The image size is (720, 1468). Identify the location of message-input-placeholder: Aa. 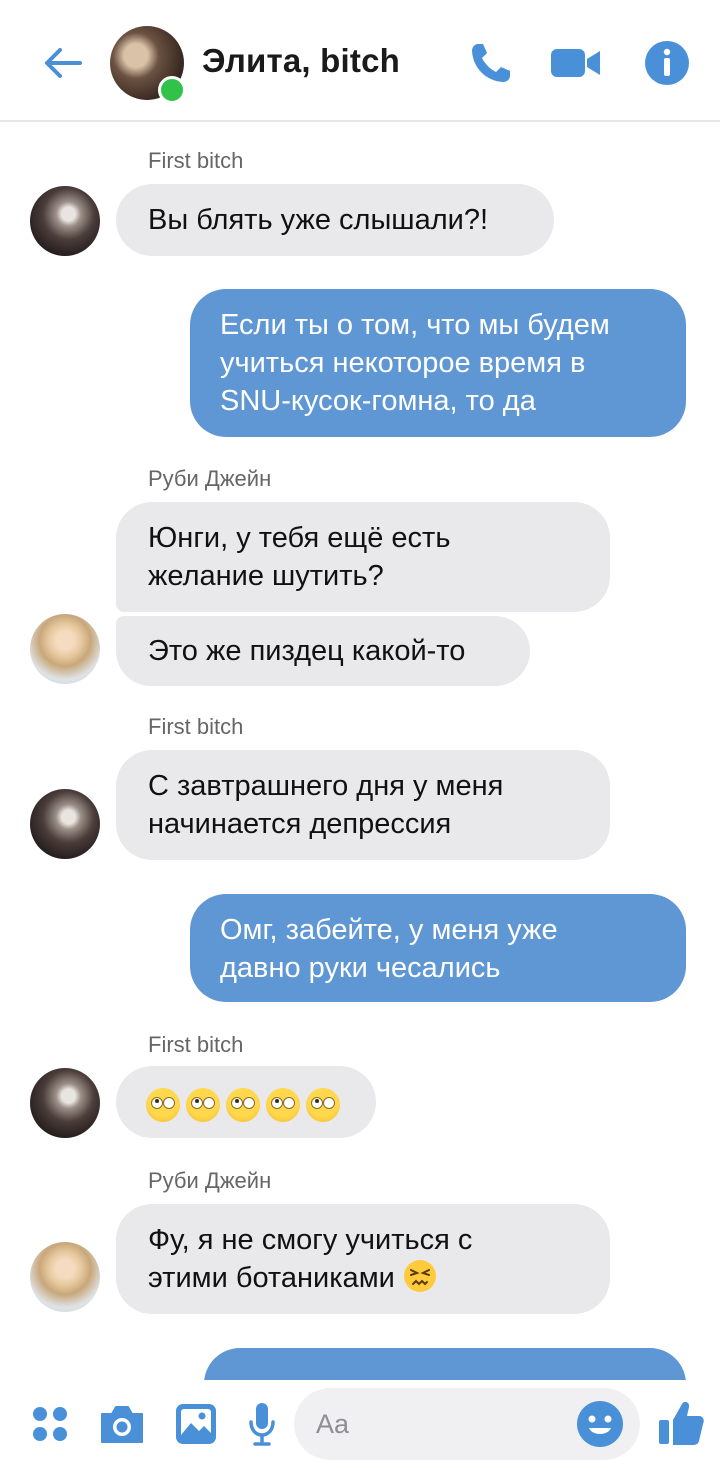
(333, 1424).